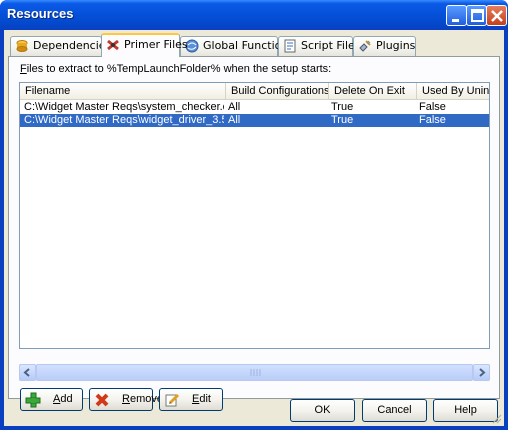  I want to click on minimize-button, so click(456, 15).